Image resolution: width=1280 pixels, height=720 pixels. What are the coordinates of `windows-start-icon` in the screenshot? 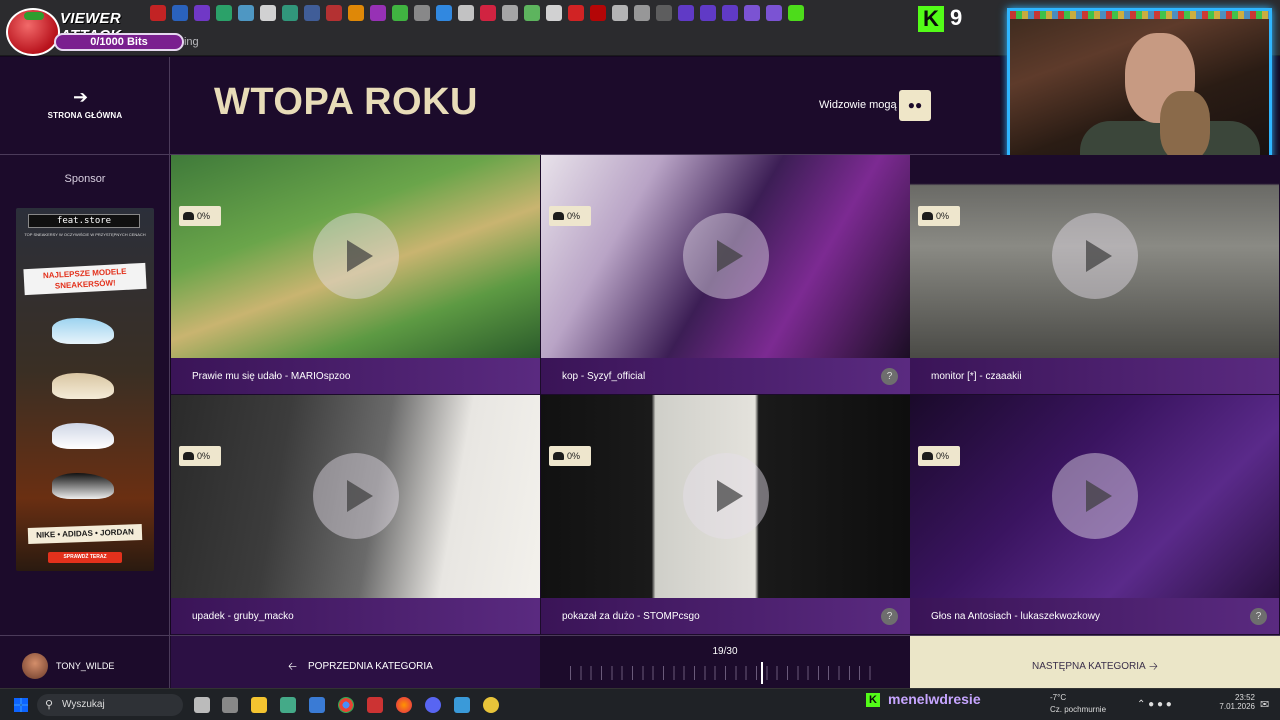 It's located at (21, 705).